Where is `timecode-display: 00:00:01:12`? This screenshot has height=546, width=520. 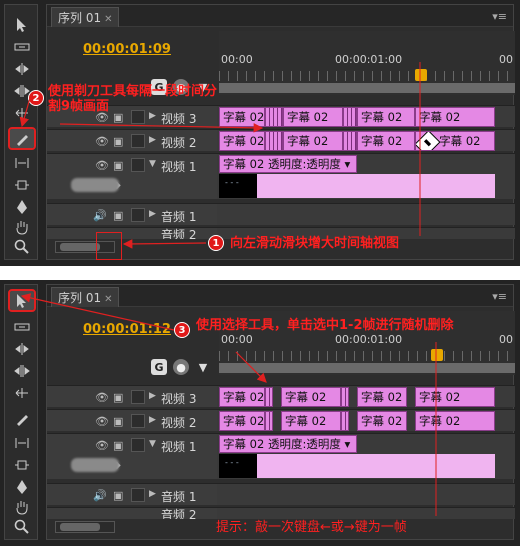
timecode-display: 00:00:01:12 is located at coordinates (127, 329).